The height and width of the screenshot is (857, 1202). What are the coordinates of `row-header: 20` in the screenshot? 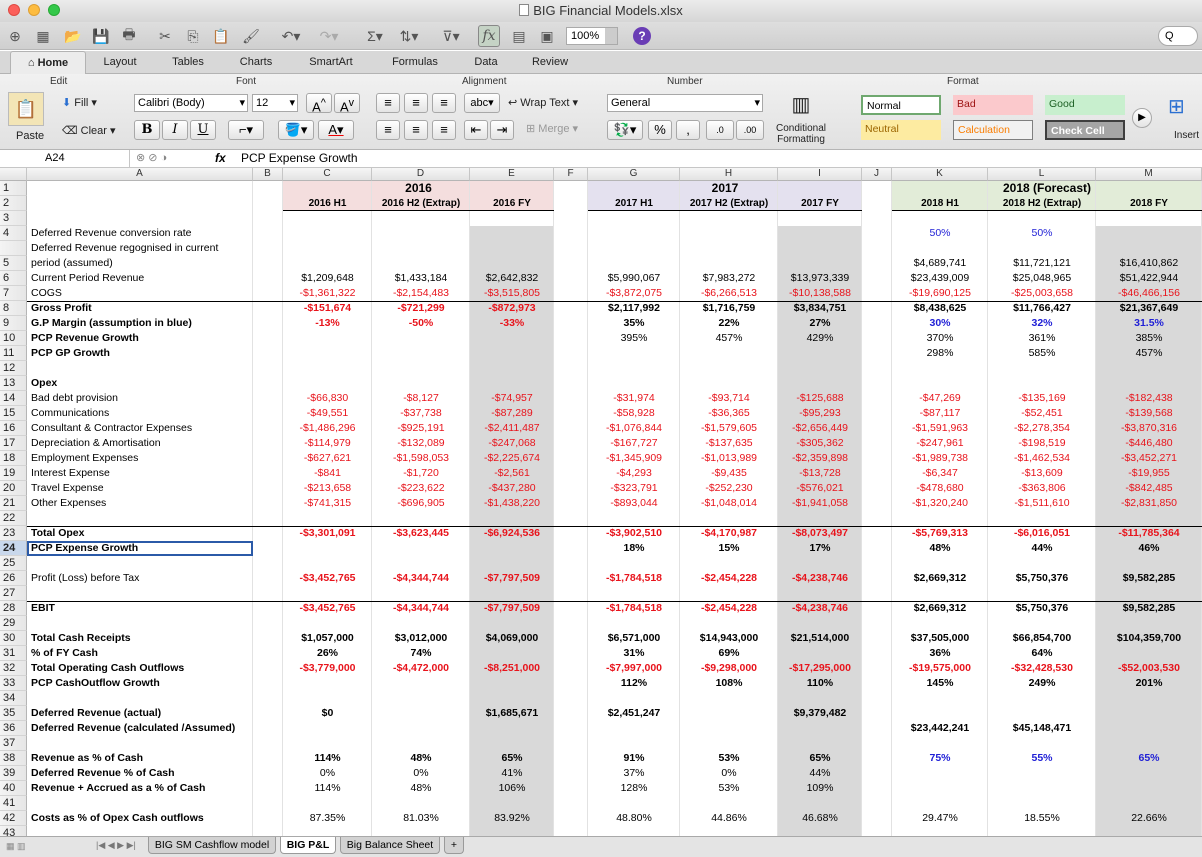 It's located at (13, 488).